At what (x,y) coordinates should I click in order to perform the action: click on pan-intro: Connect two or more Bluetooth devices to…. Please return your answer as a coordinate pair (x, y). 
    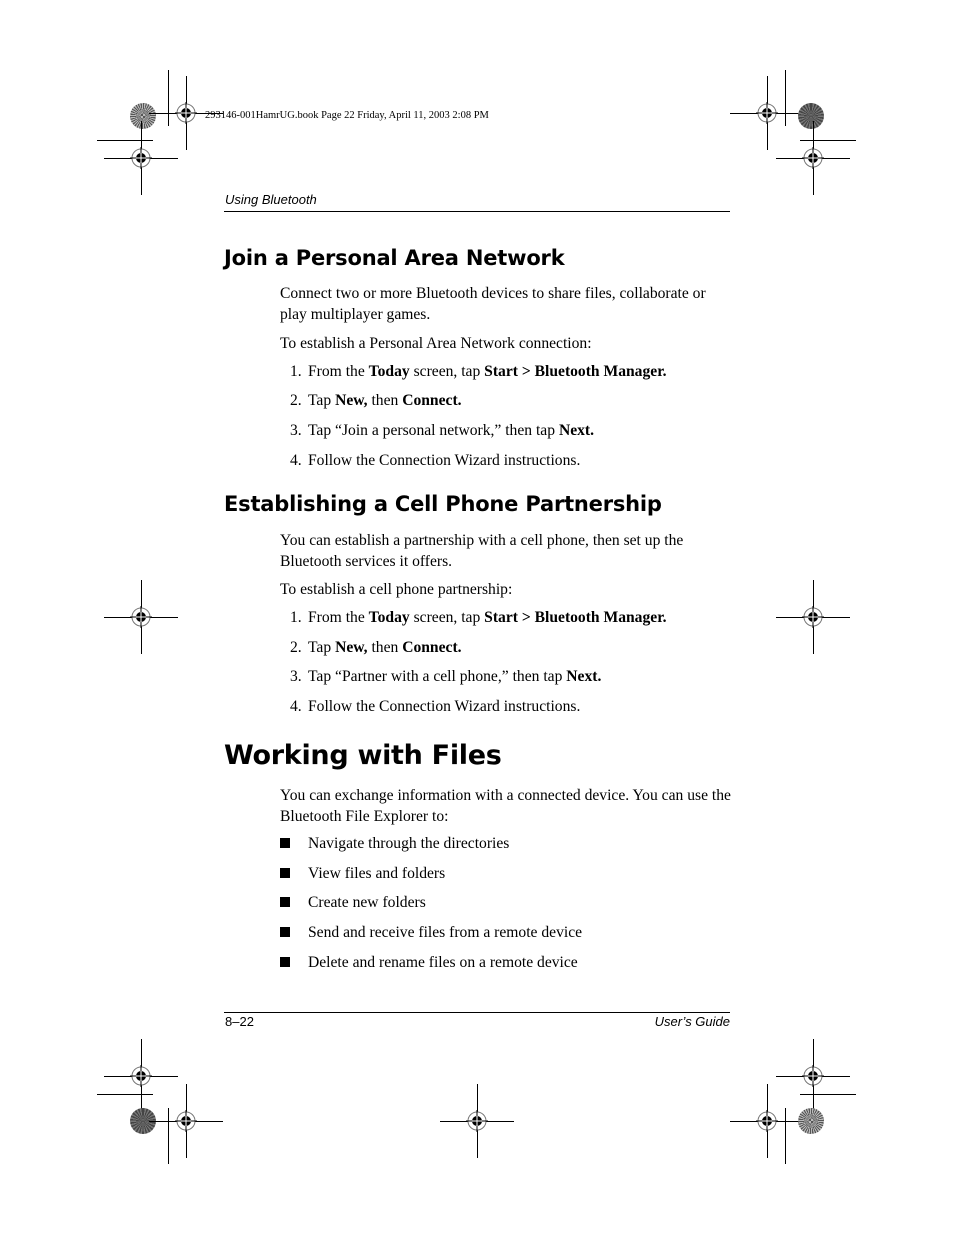
    Looking at the image, I should click on (493, 304).